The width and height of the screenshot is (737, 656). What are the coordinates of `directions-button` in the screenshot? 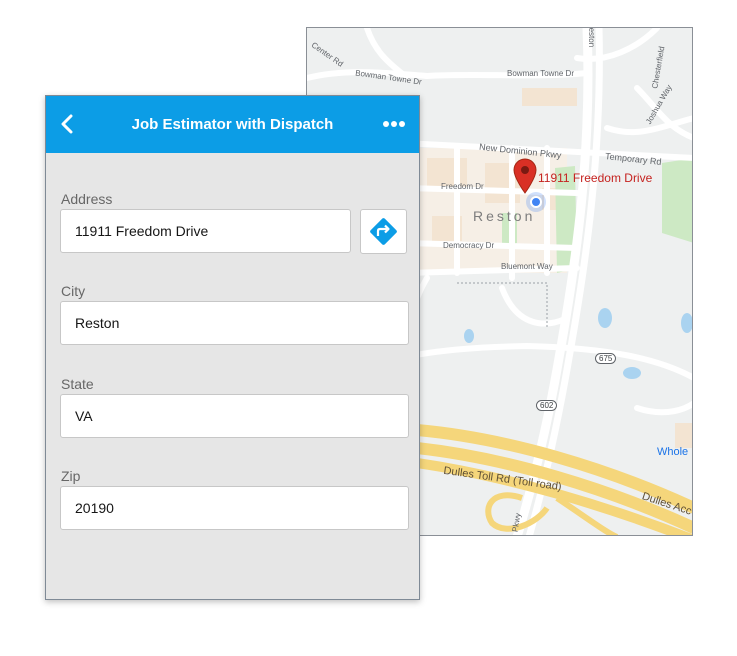 It's located at (383, 231).